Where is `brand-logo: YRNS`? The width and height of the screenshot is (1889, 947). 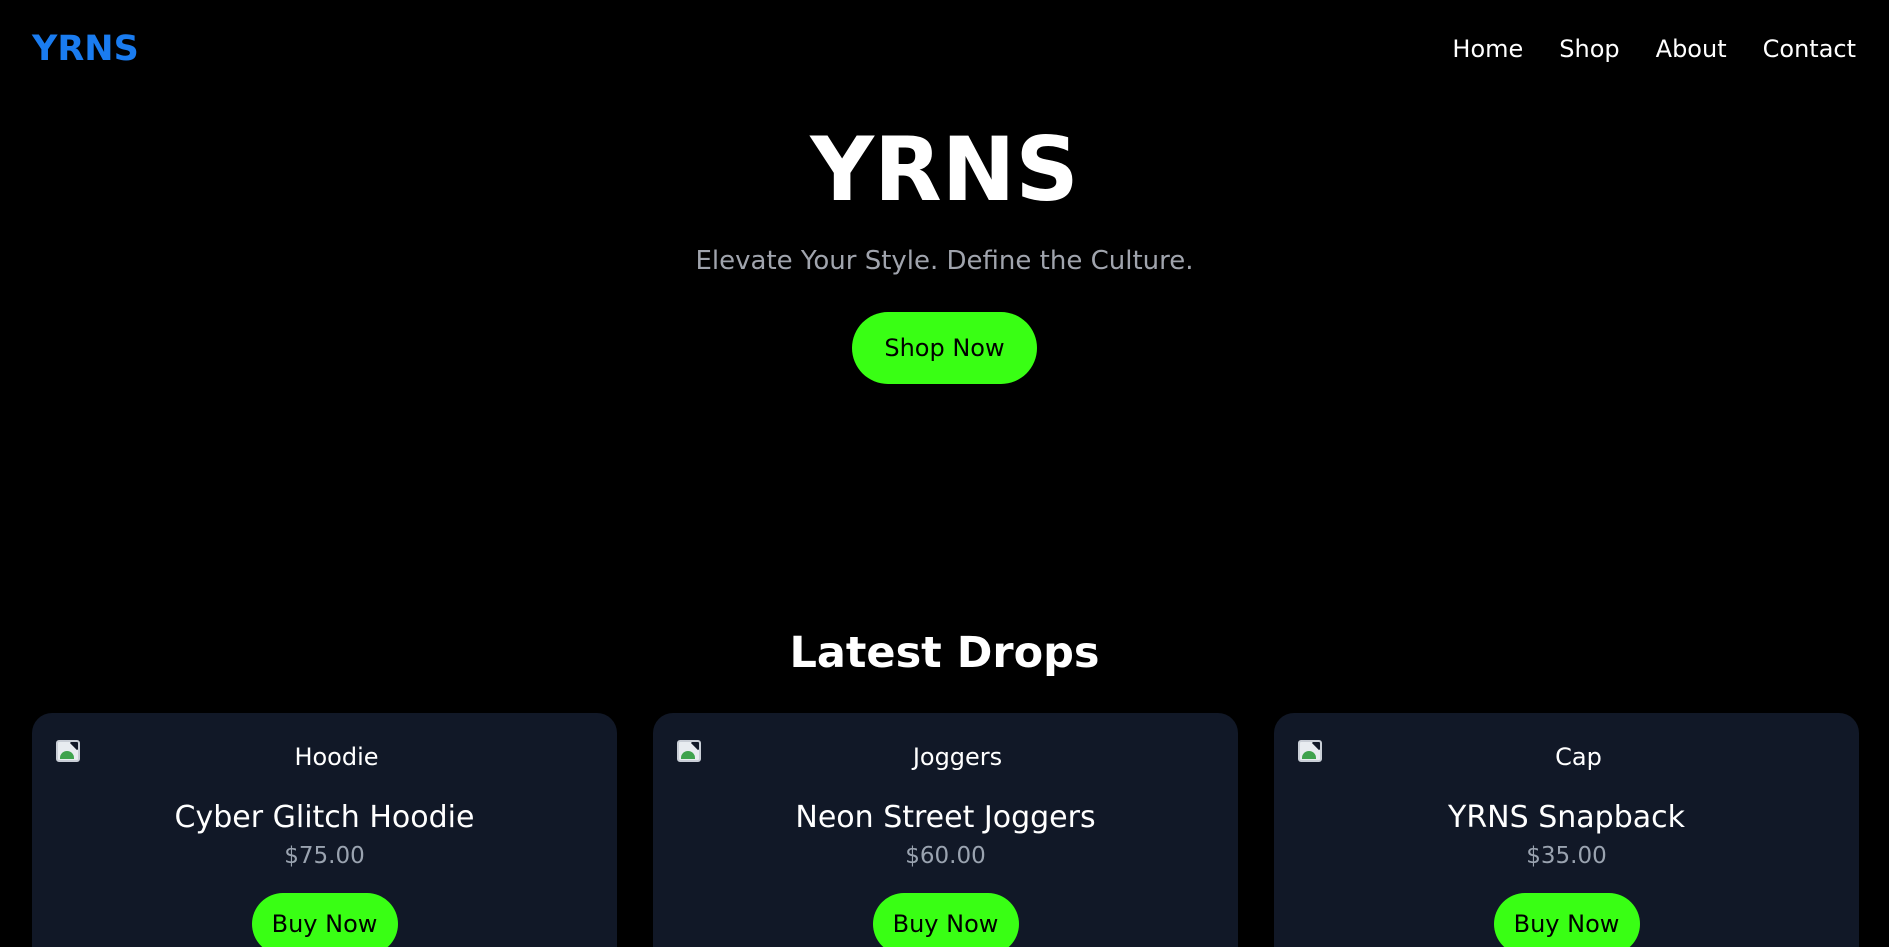
brand-logo: YRNS is located at coordinates (85, 49).